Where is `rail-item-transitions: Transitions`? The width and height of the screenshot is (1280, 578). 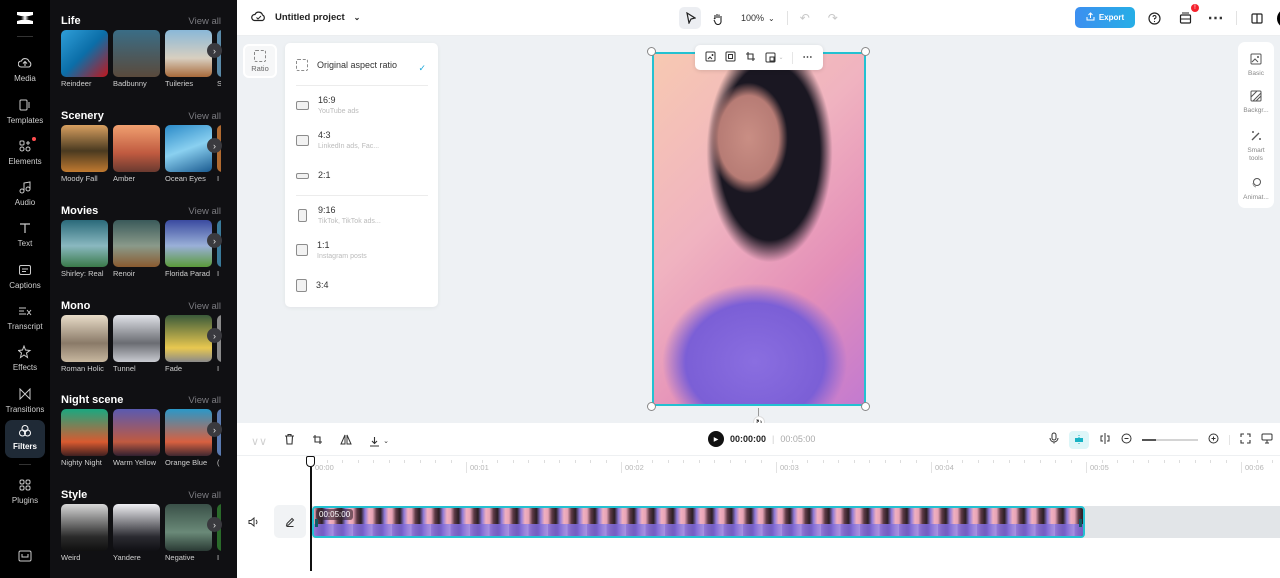 rail-item-transitions: Transitions is located at coordinates (25, 402).